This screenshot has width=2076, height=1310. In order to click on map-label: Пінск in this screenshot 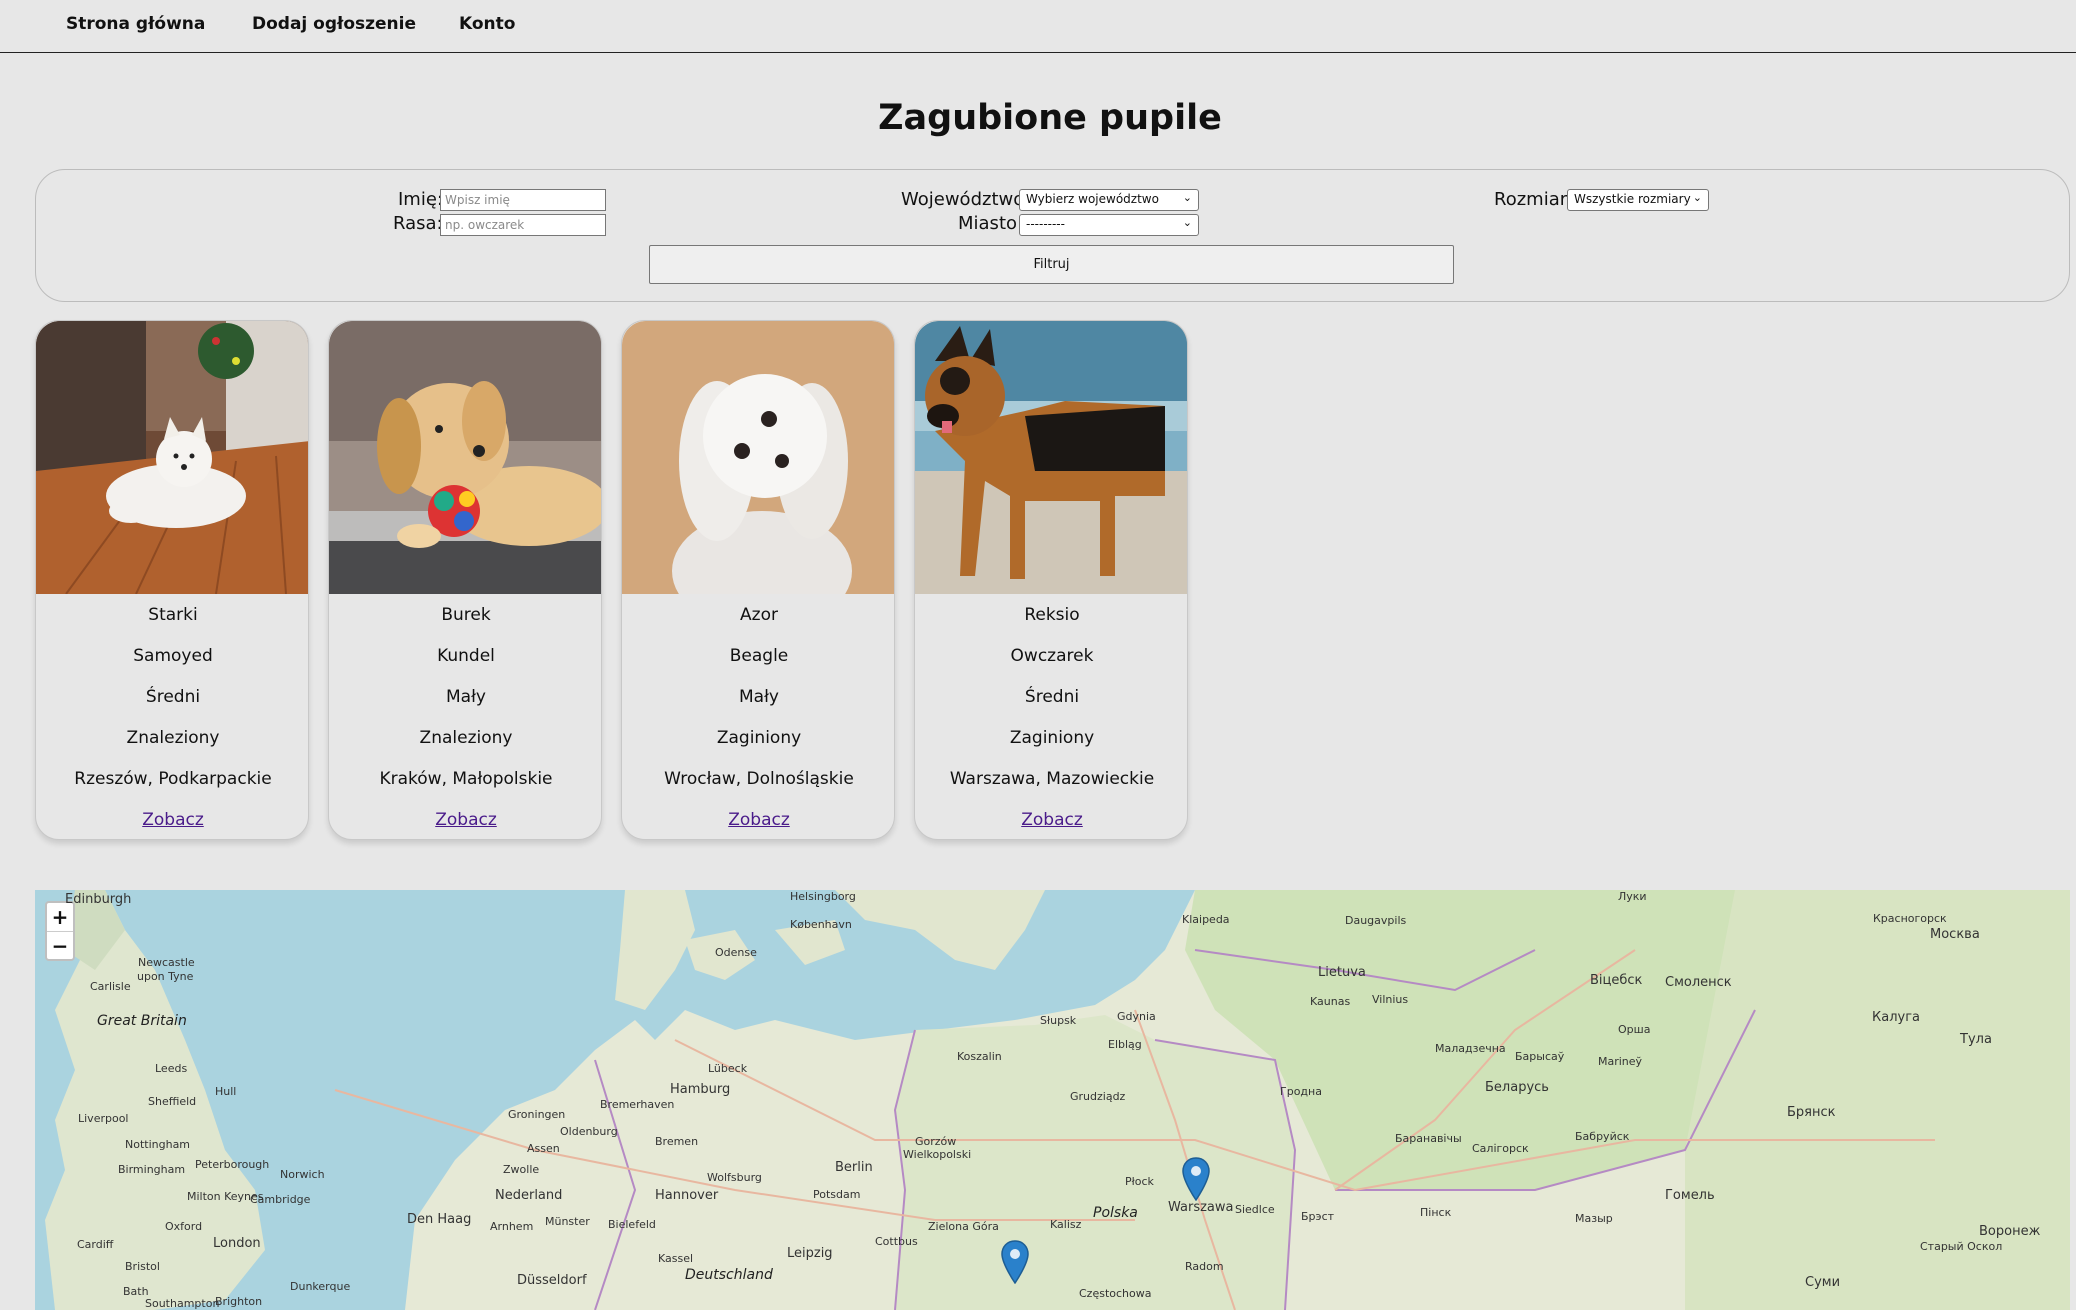, I will do `click(1436, 1212)`.